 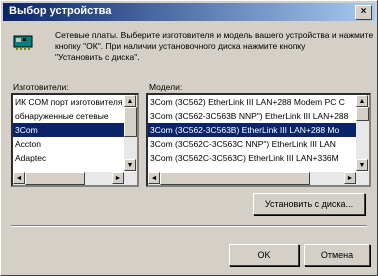 I want to click on manufacturer-item: обнаруженные сетевые, so click(x=75, y=116).